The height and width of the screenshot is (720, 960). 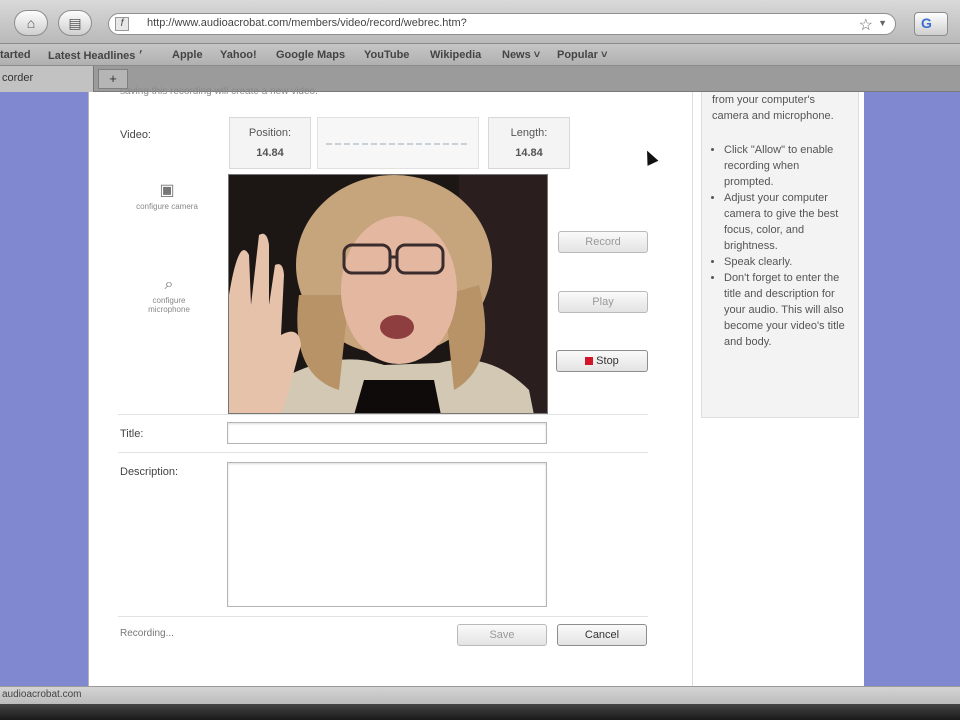 What do you see at coordinates (603, 242) in the screenshot?
I see `record-button: Record` at bounding box center [603, 242].